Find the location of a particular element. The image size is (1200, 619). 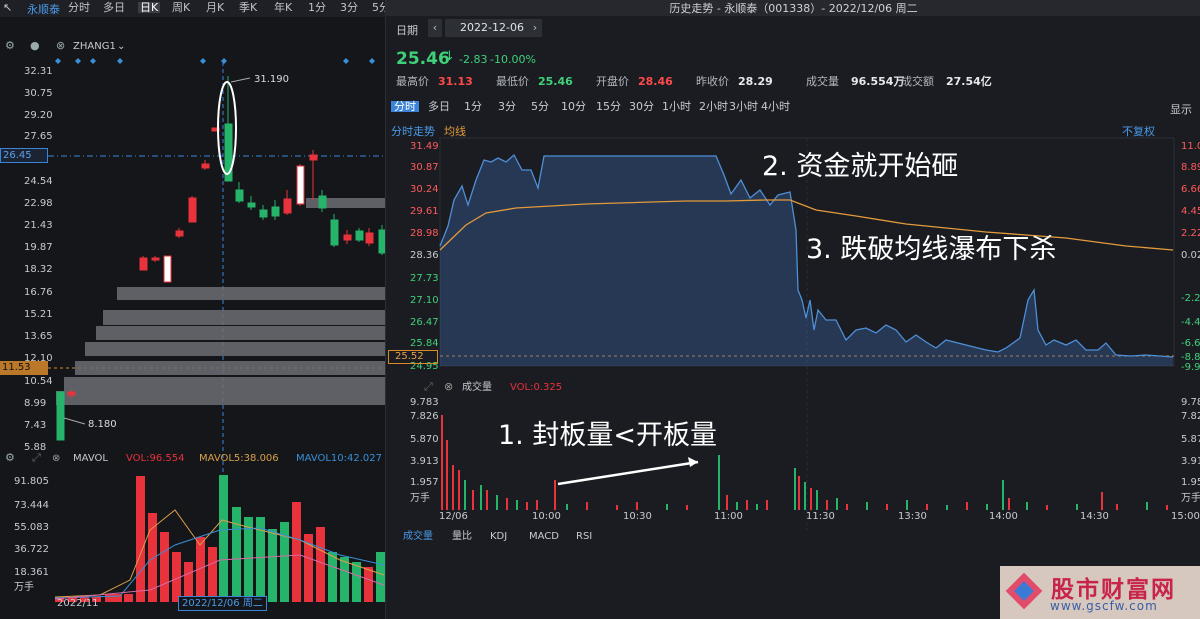

price-axis-label: 27.10 is located at coordinates (424, 300).